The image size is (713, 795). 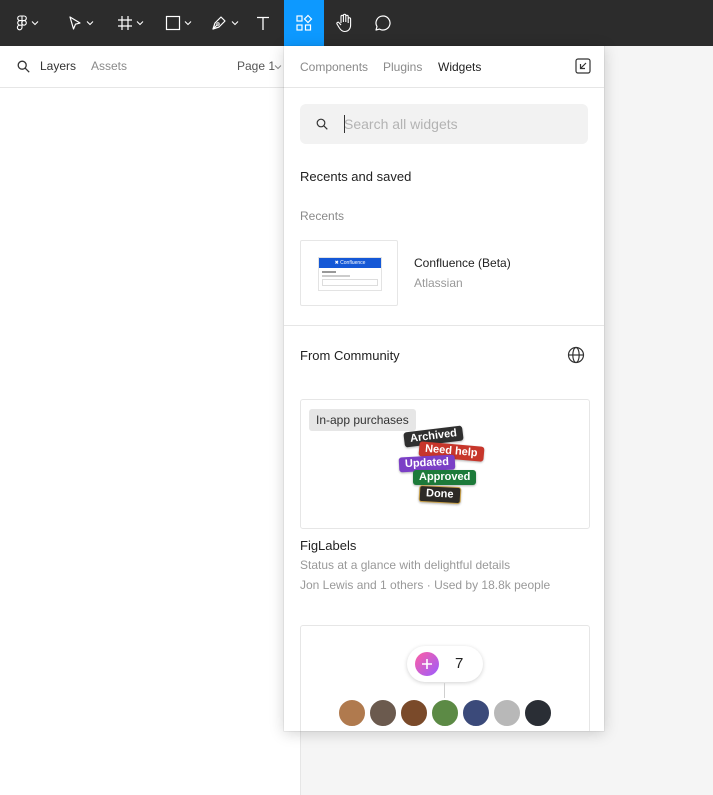 What do you see at coordinates (218, 23) in the screenshot?
I see `pen-icon` at bounding box center [218, 23].